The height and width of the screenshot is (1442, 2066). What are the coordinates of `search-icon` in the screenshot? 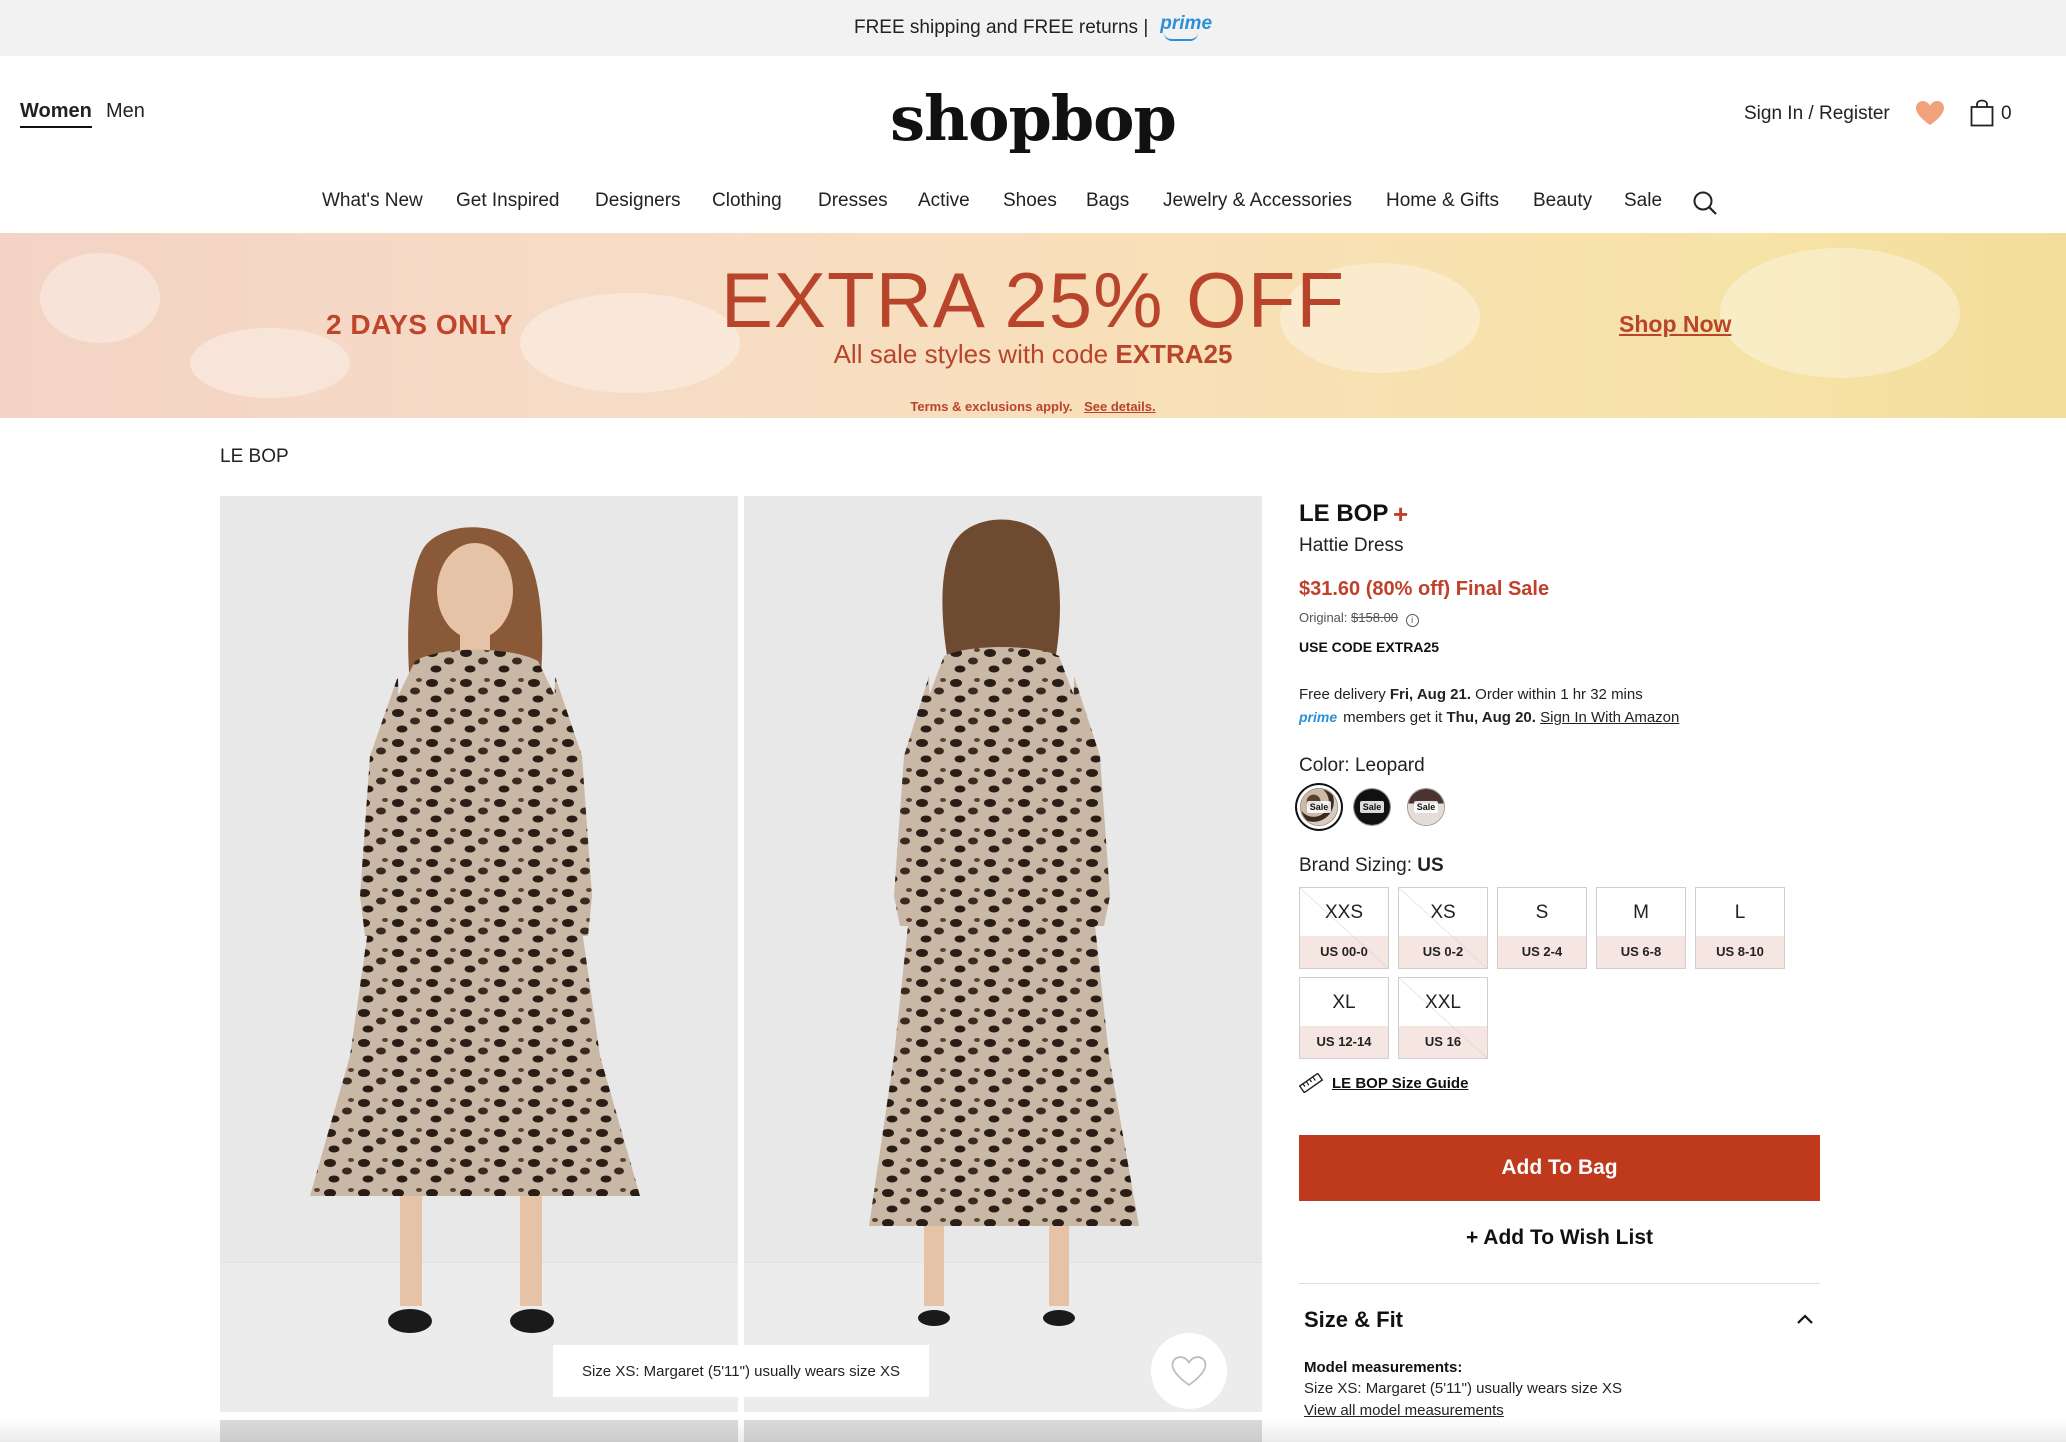 It's located at (1705, 203).